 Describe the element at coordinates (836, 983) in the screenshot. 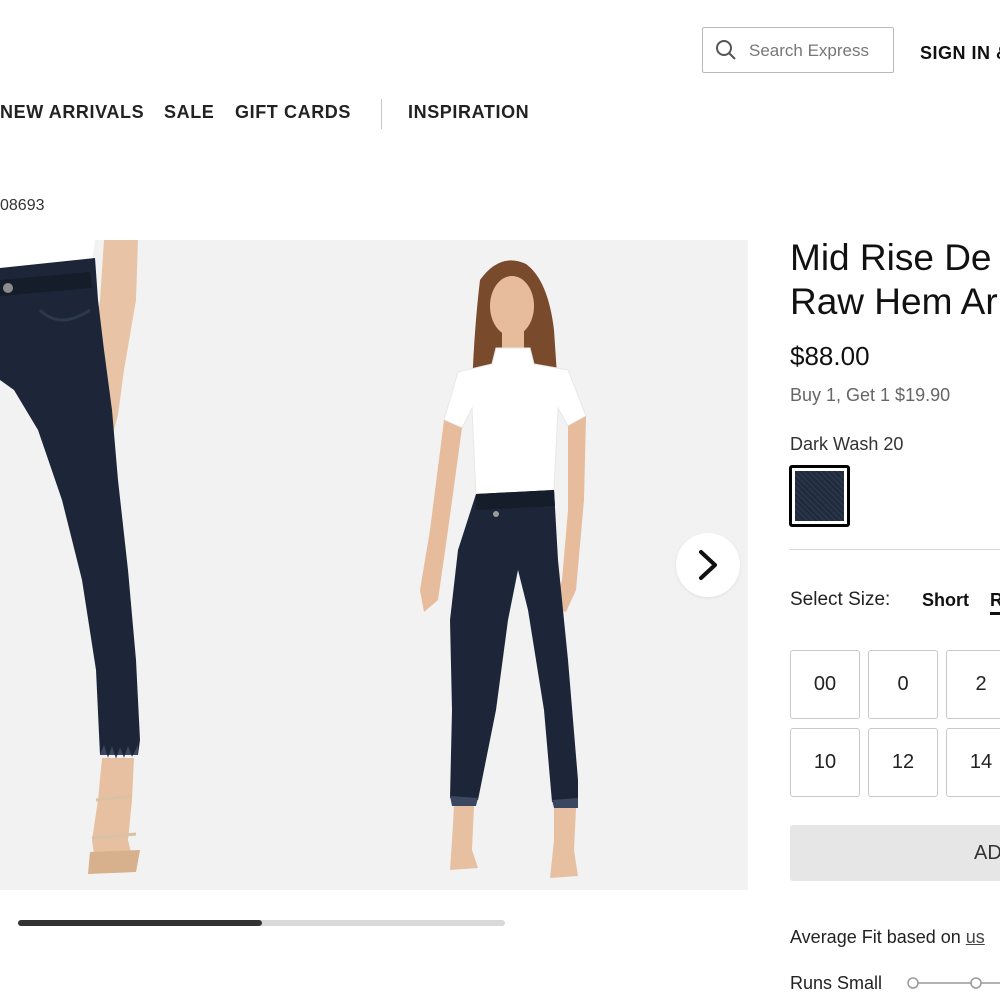

I see `runs-small-label: Runs Small` at that location.